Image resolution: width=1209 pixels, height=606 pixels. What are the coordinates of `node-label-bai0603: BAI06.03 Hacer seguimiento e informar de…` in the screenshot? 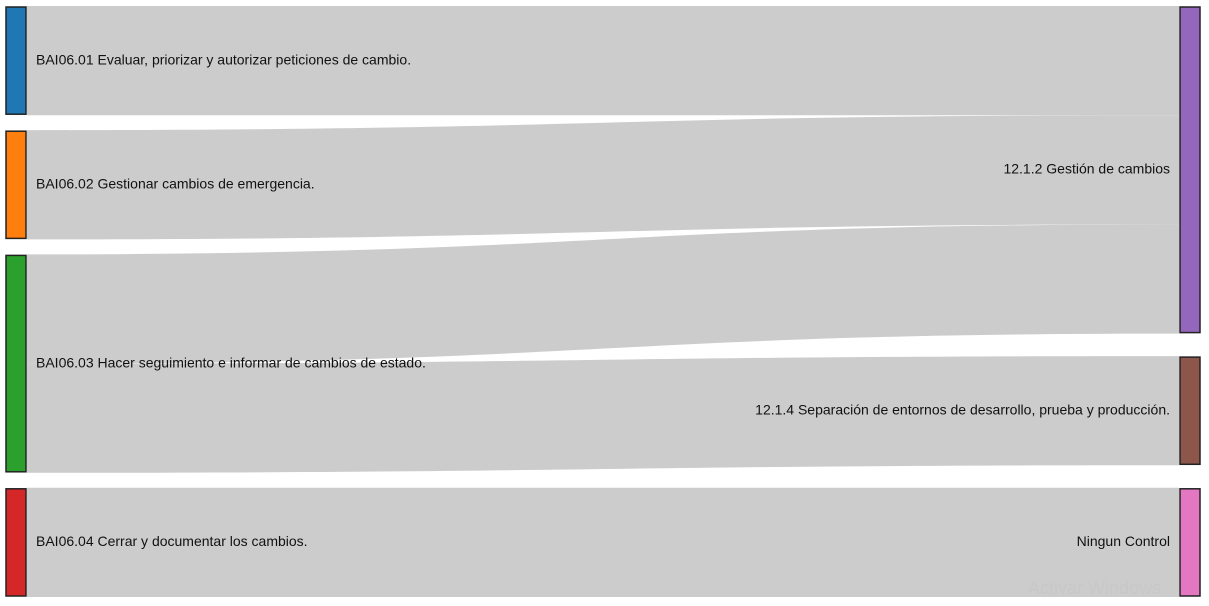 It's located at (231, 362).